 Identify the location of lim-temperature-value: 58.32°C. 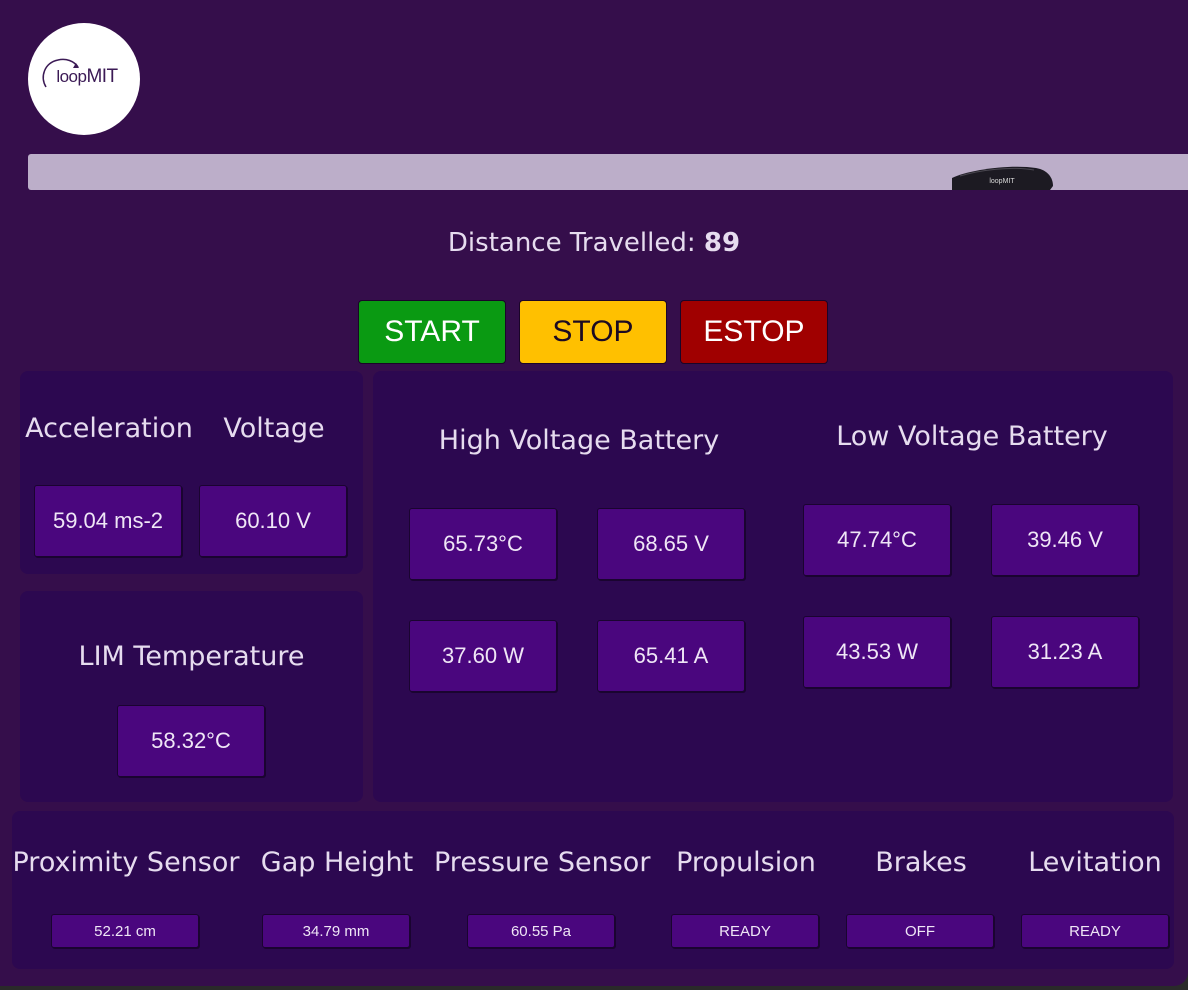
(191, 741).